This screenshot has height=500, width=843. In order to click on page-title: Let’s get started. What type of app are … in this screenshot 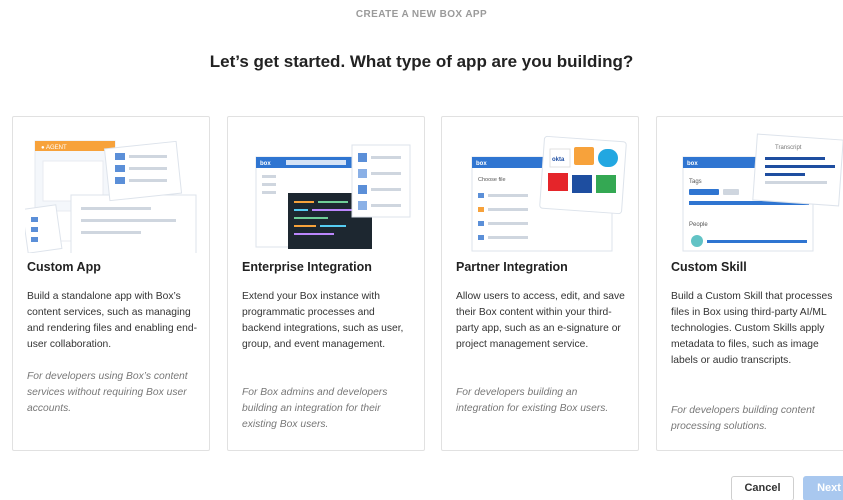, I will do `click(421, 61)`.